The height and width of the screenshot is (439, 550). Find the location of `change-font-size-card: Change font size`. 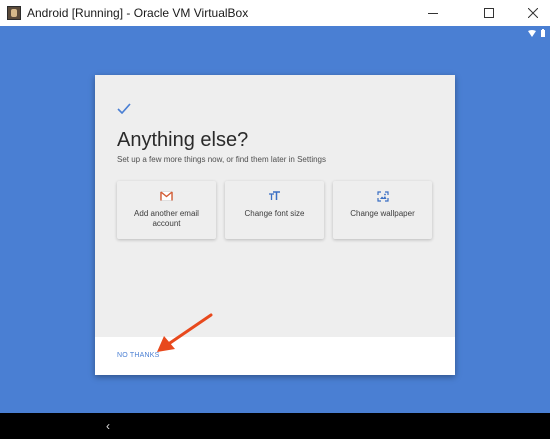

change-font-size-card: Change font size is located at coordinates (274, 210).